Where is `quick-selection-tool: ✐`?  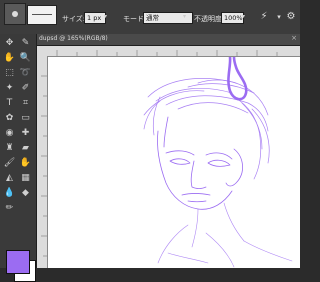
quick-selection-tool: ✐ is located at coordinates (25, 88).